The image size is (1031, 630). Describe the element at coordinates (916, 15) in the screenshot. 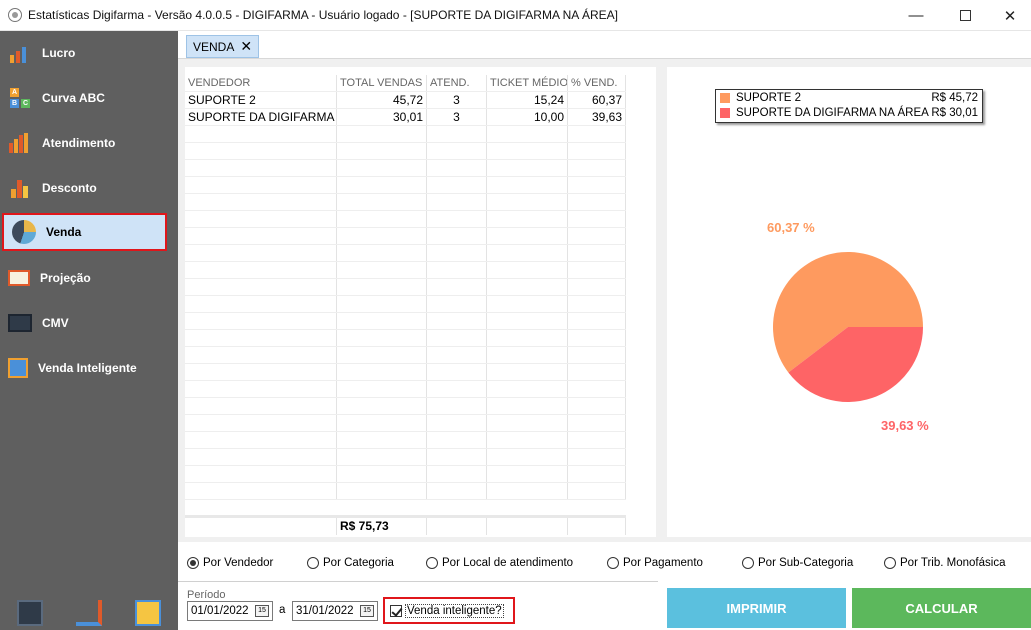

I see `minimize-button: —` at that location.